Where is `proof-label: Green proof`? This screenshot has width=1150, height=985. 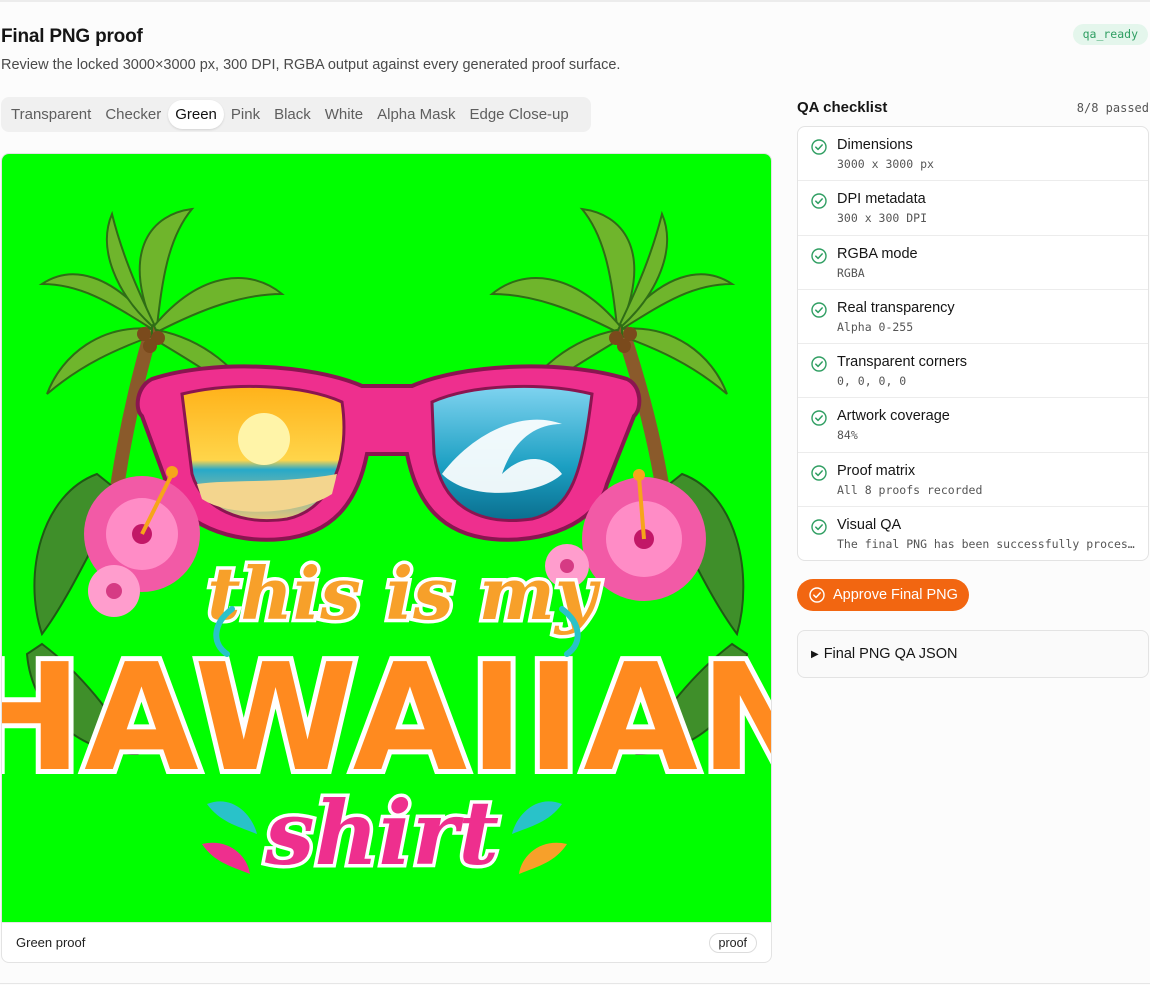 proof-label: Green proof is located at coordinates (51, 942).